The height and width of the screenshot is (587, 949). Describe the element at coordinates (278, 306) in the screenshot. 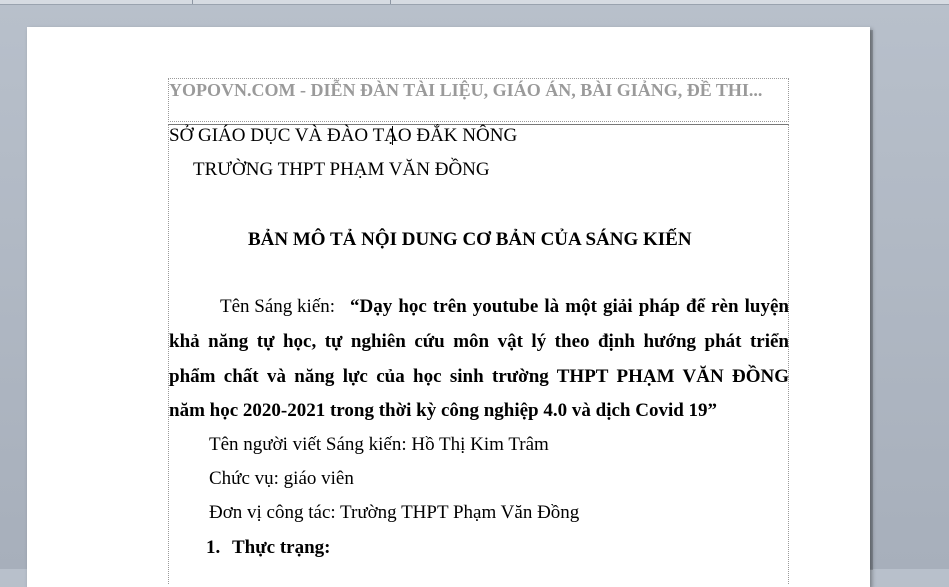

I see `initiative-label: Tên Sáng kiến:` at that location.